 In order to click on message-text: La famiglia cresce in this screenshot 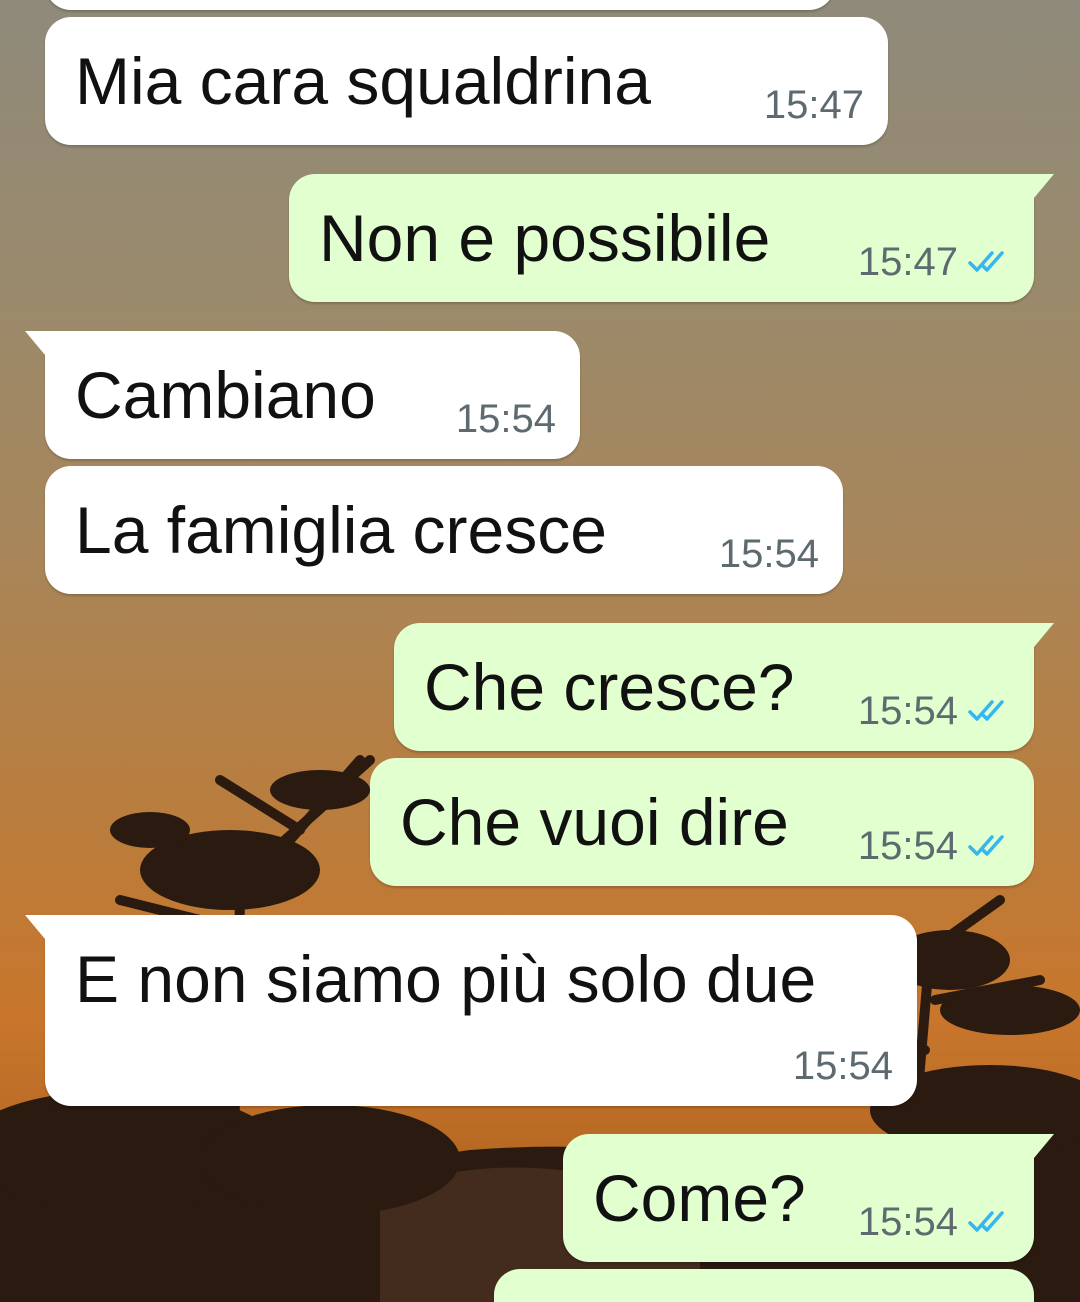, I will do `click(341, 530)`.